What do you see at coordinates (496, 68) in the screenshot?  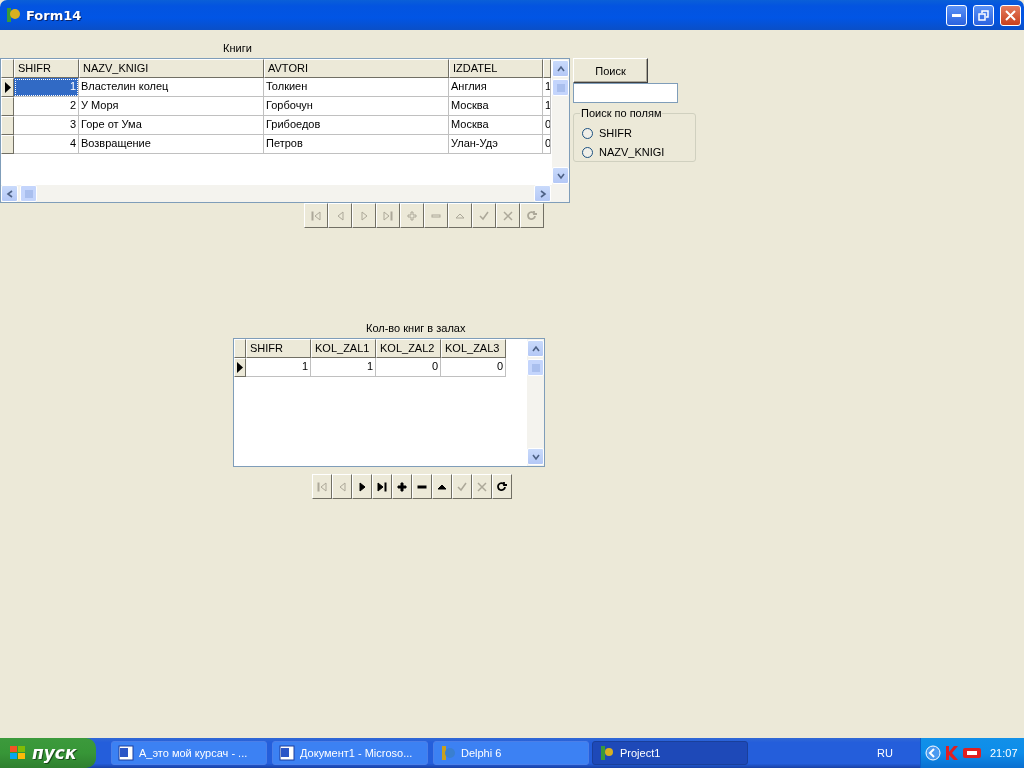 I see `column-header: IZDATEL` at bounding box center [496, 68].